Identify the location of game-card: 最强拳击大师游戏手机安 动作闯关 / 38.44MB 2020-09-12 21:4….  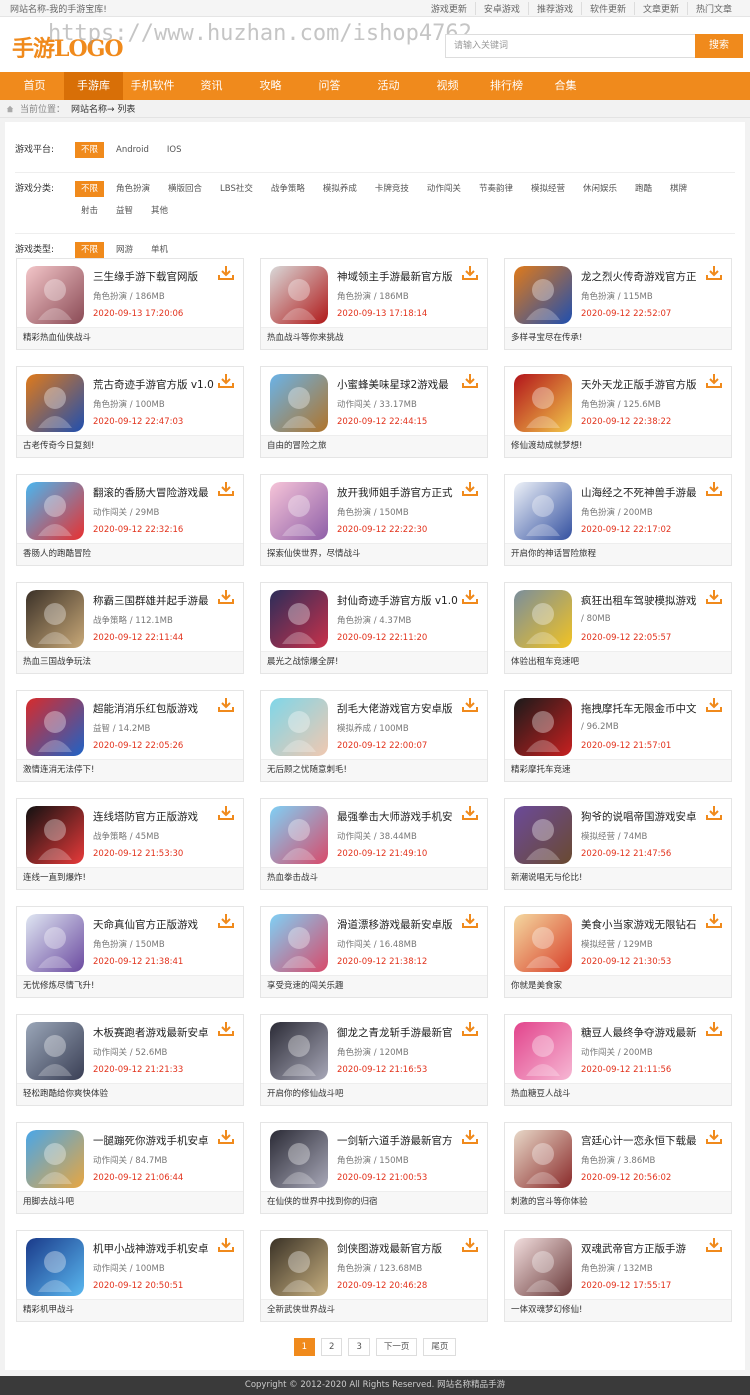
(374, 844).